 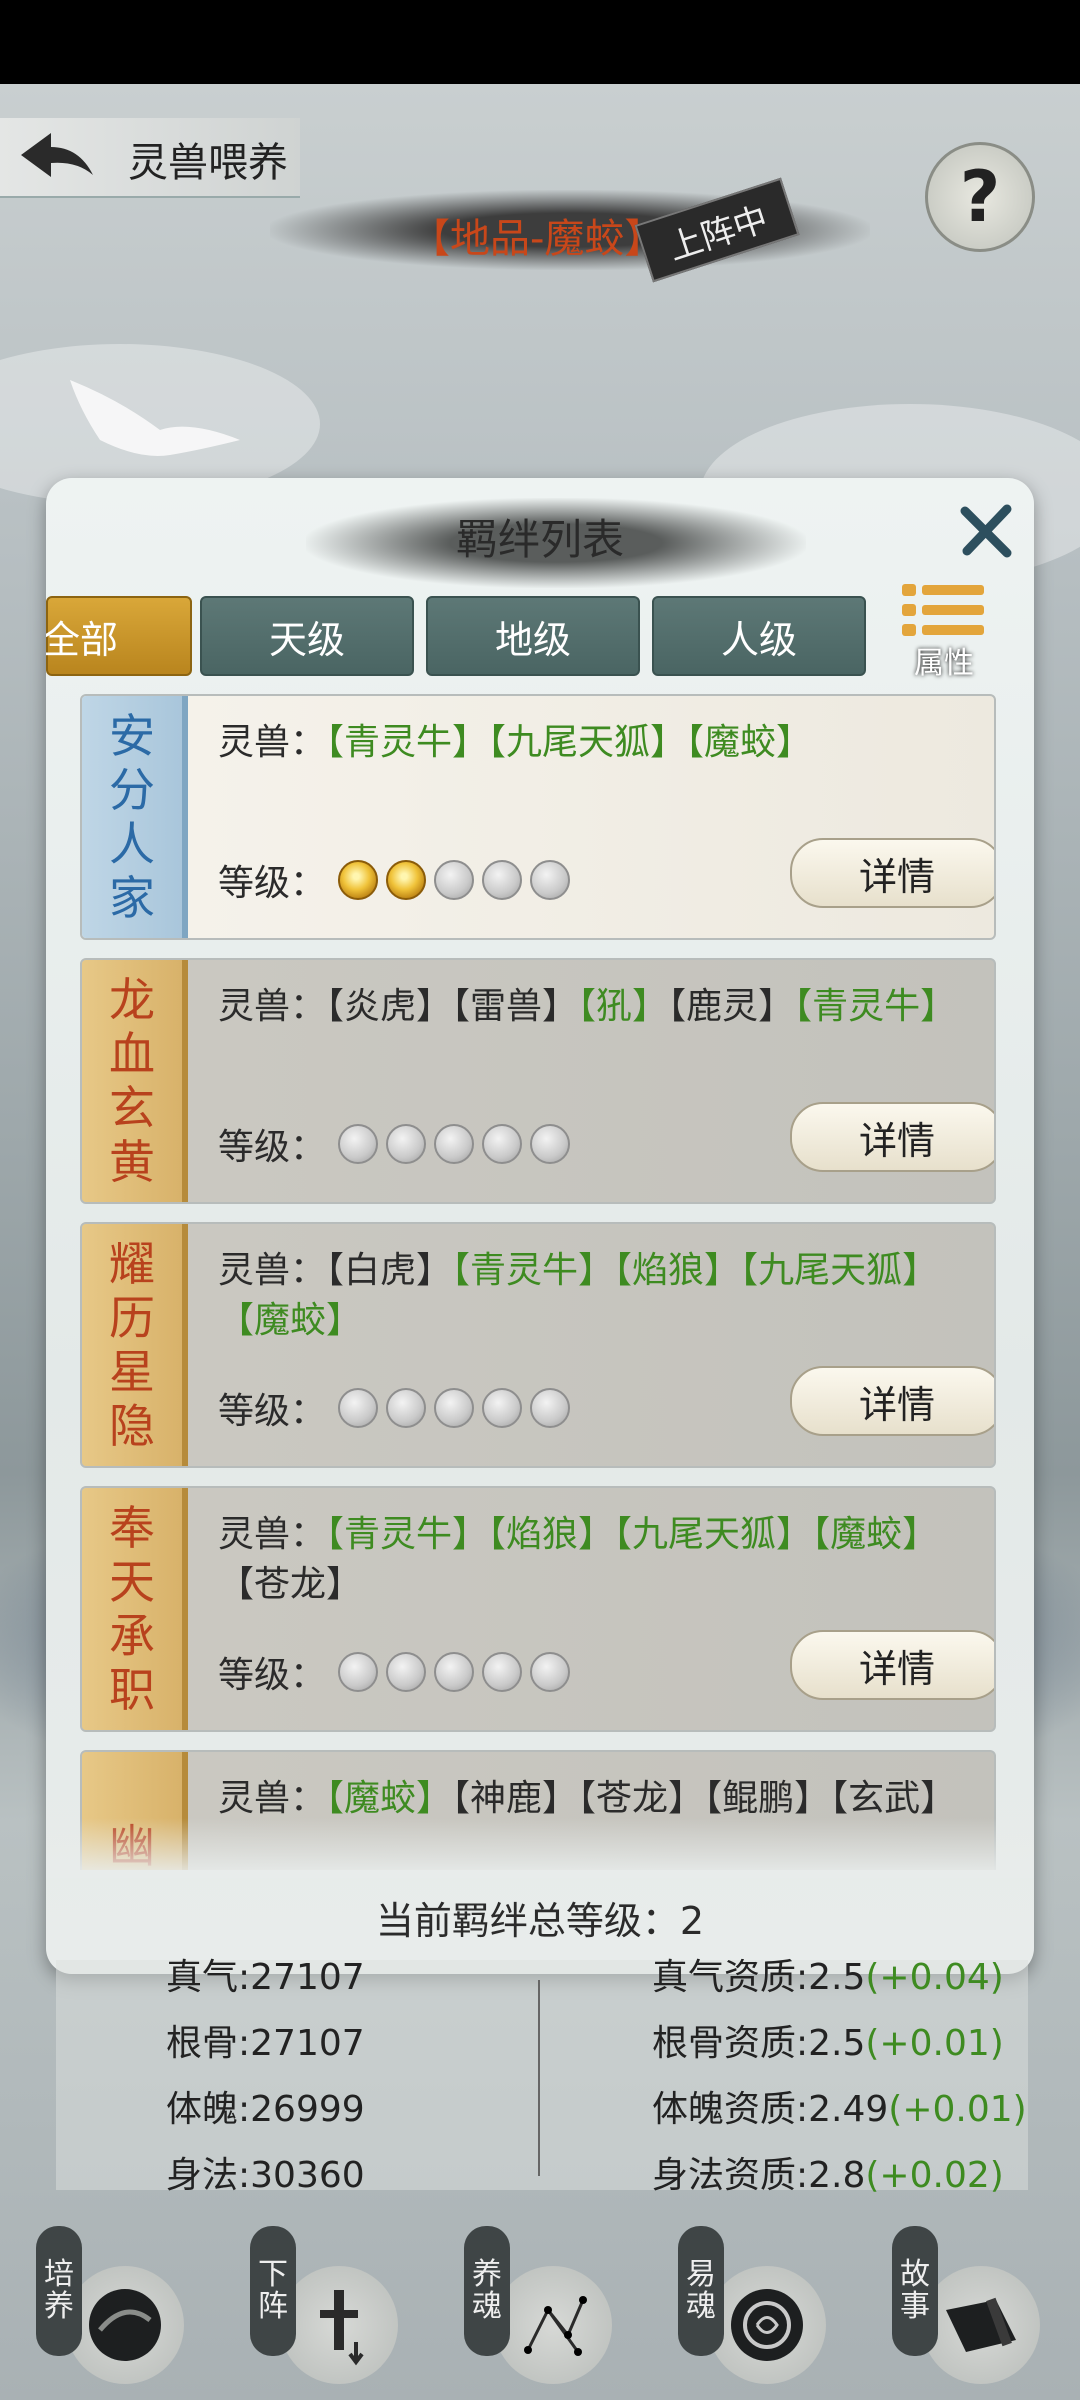 What do you see at coordinates (759, 1977) in the screenshot?
I see `stat-value: 真气资质:2.5` at bounding box center [759, 1977].